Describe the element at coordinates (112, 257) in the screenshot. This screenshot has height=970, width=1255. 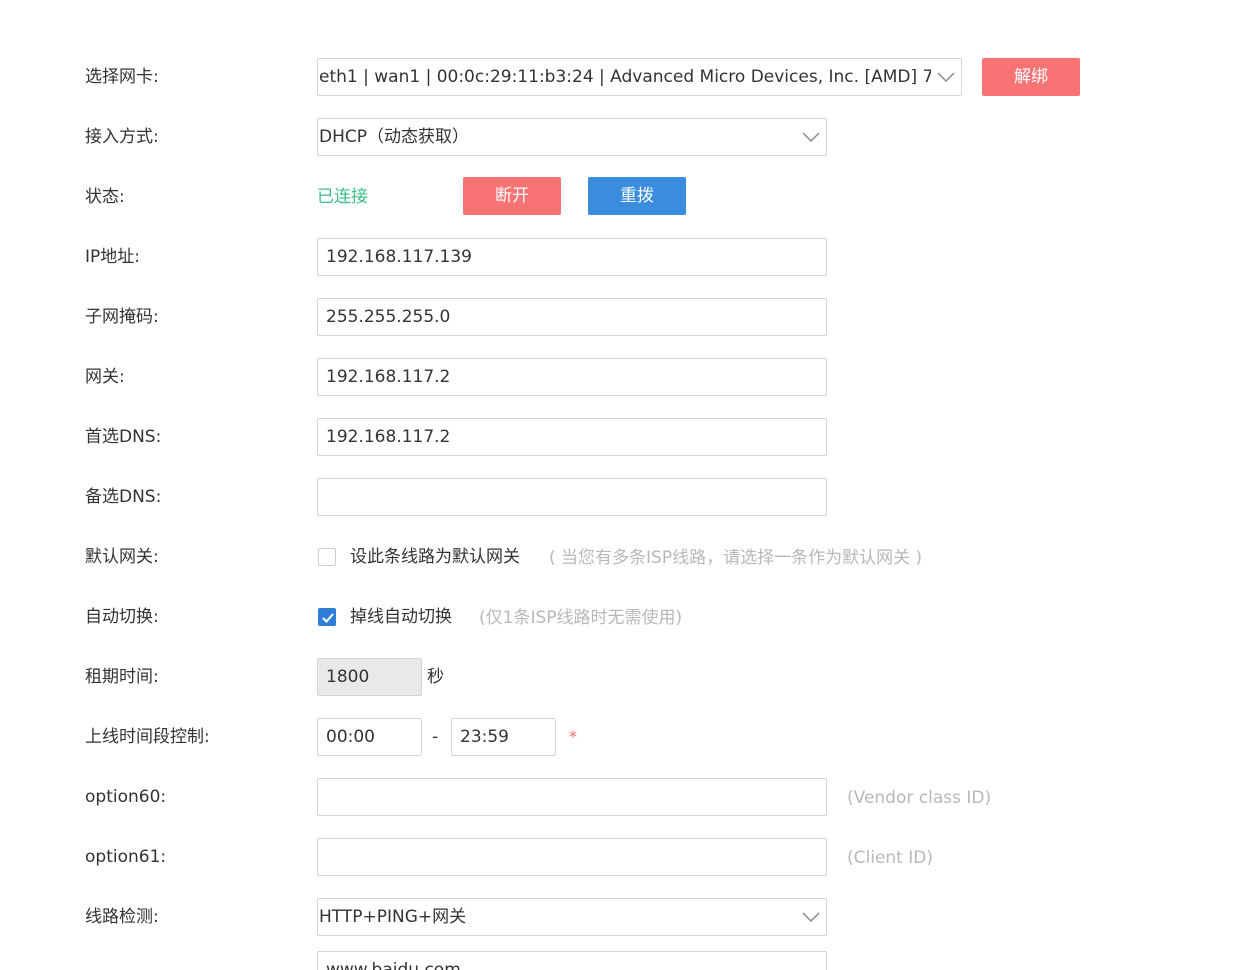
I see `ip-label: IP地址:` at that location.